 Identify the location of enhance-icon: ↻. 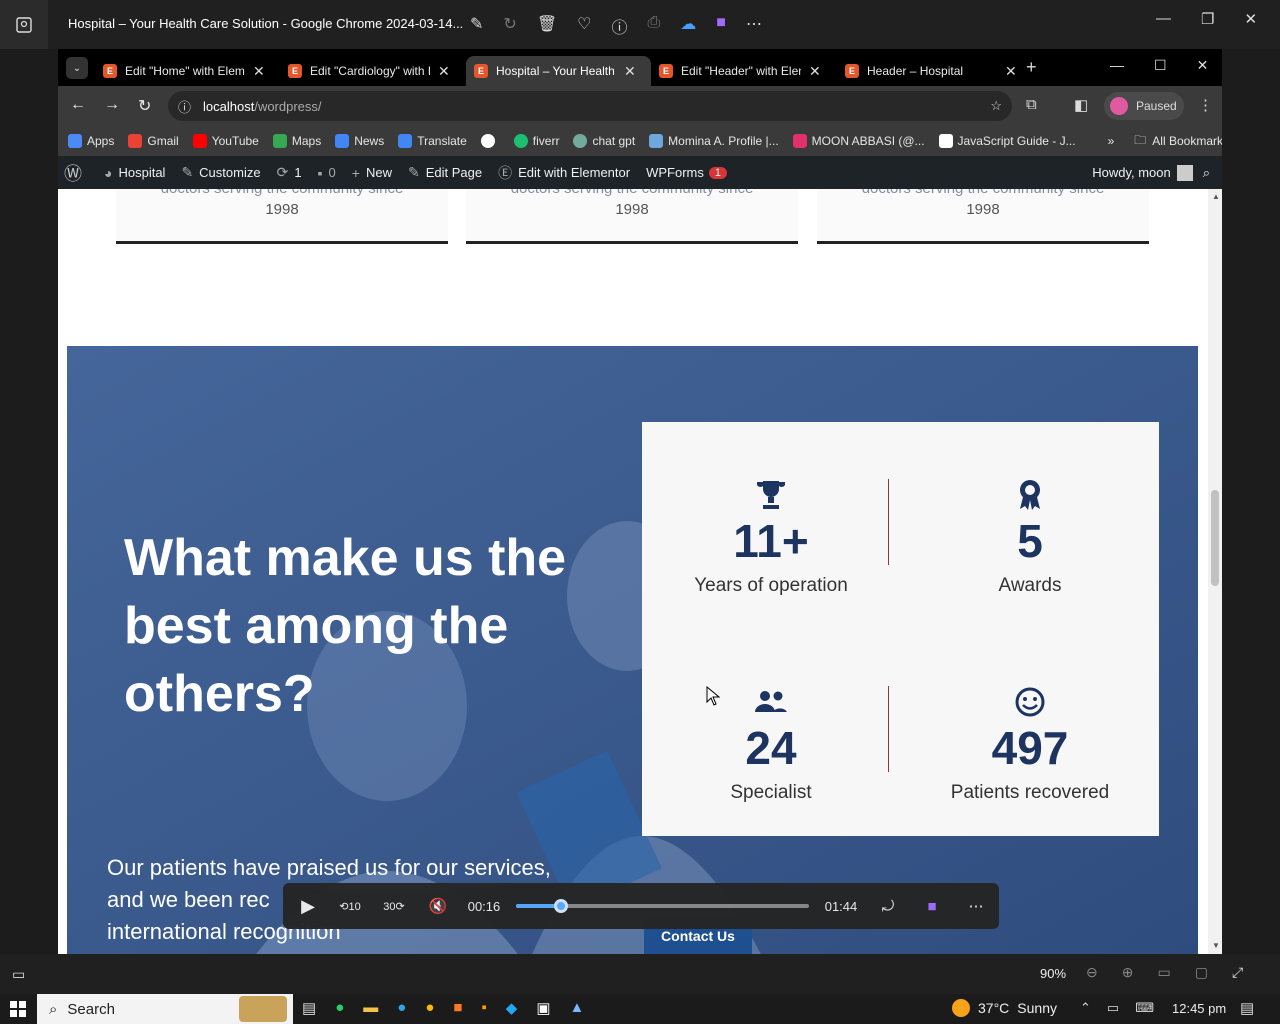
(509, 26).